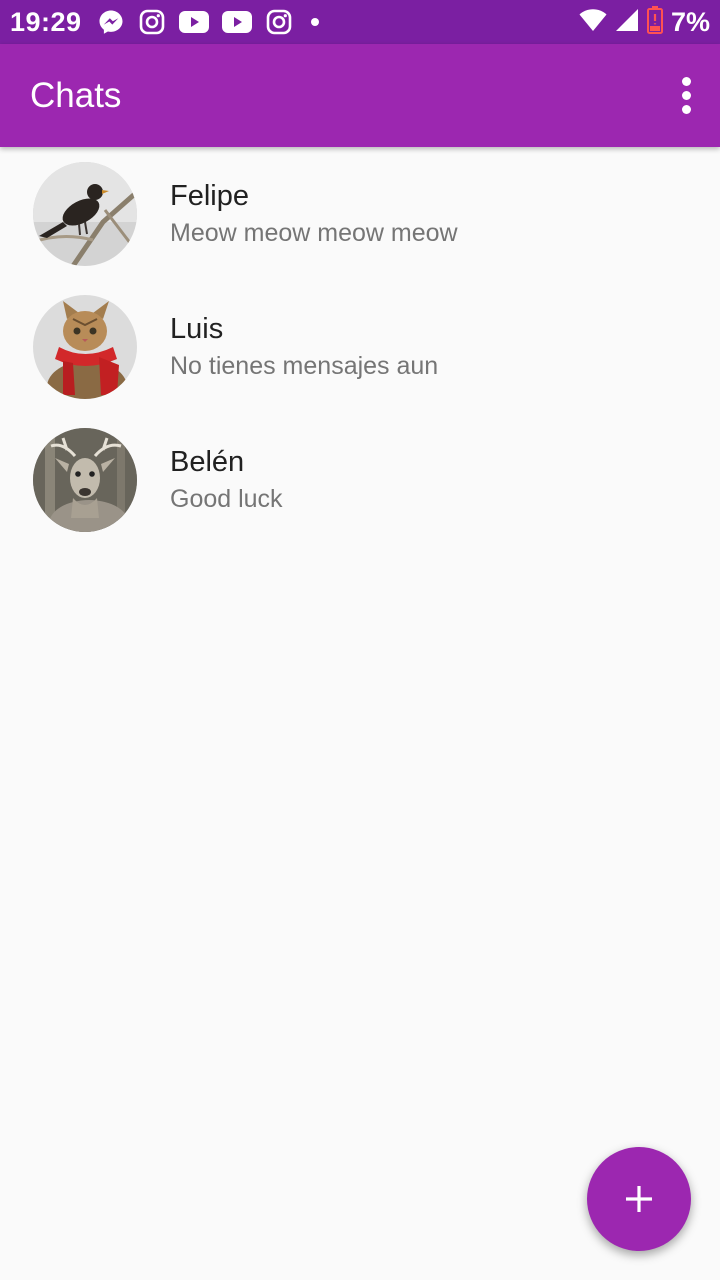 Image resolution: width=720 pixels, height=1280 pixels. I want to click on avatar-cat, so click(85, 346).